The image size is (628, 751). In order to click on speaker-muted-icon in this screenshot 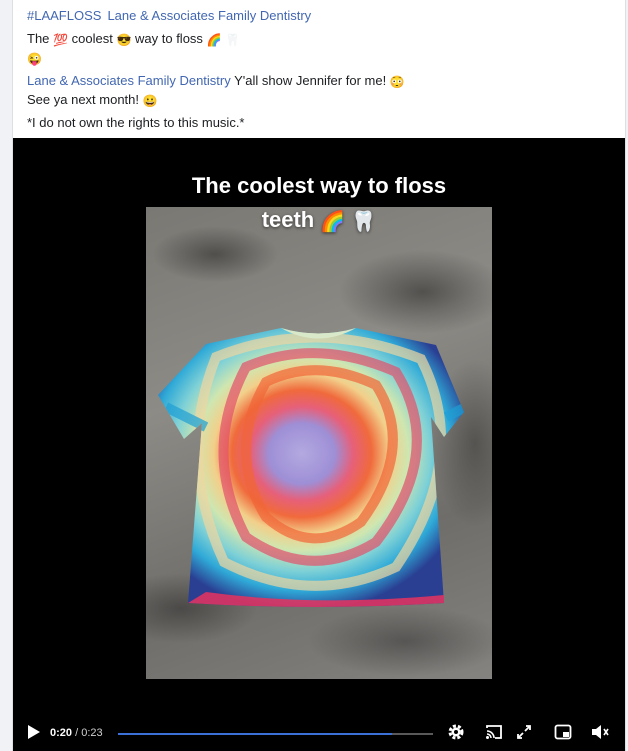, I will do `click(600, 732)`.